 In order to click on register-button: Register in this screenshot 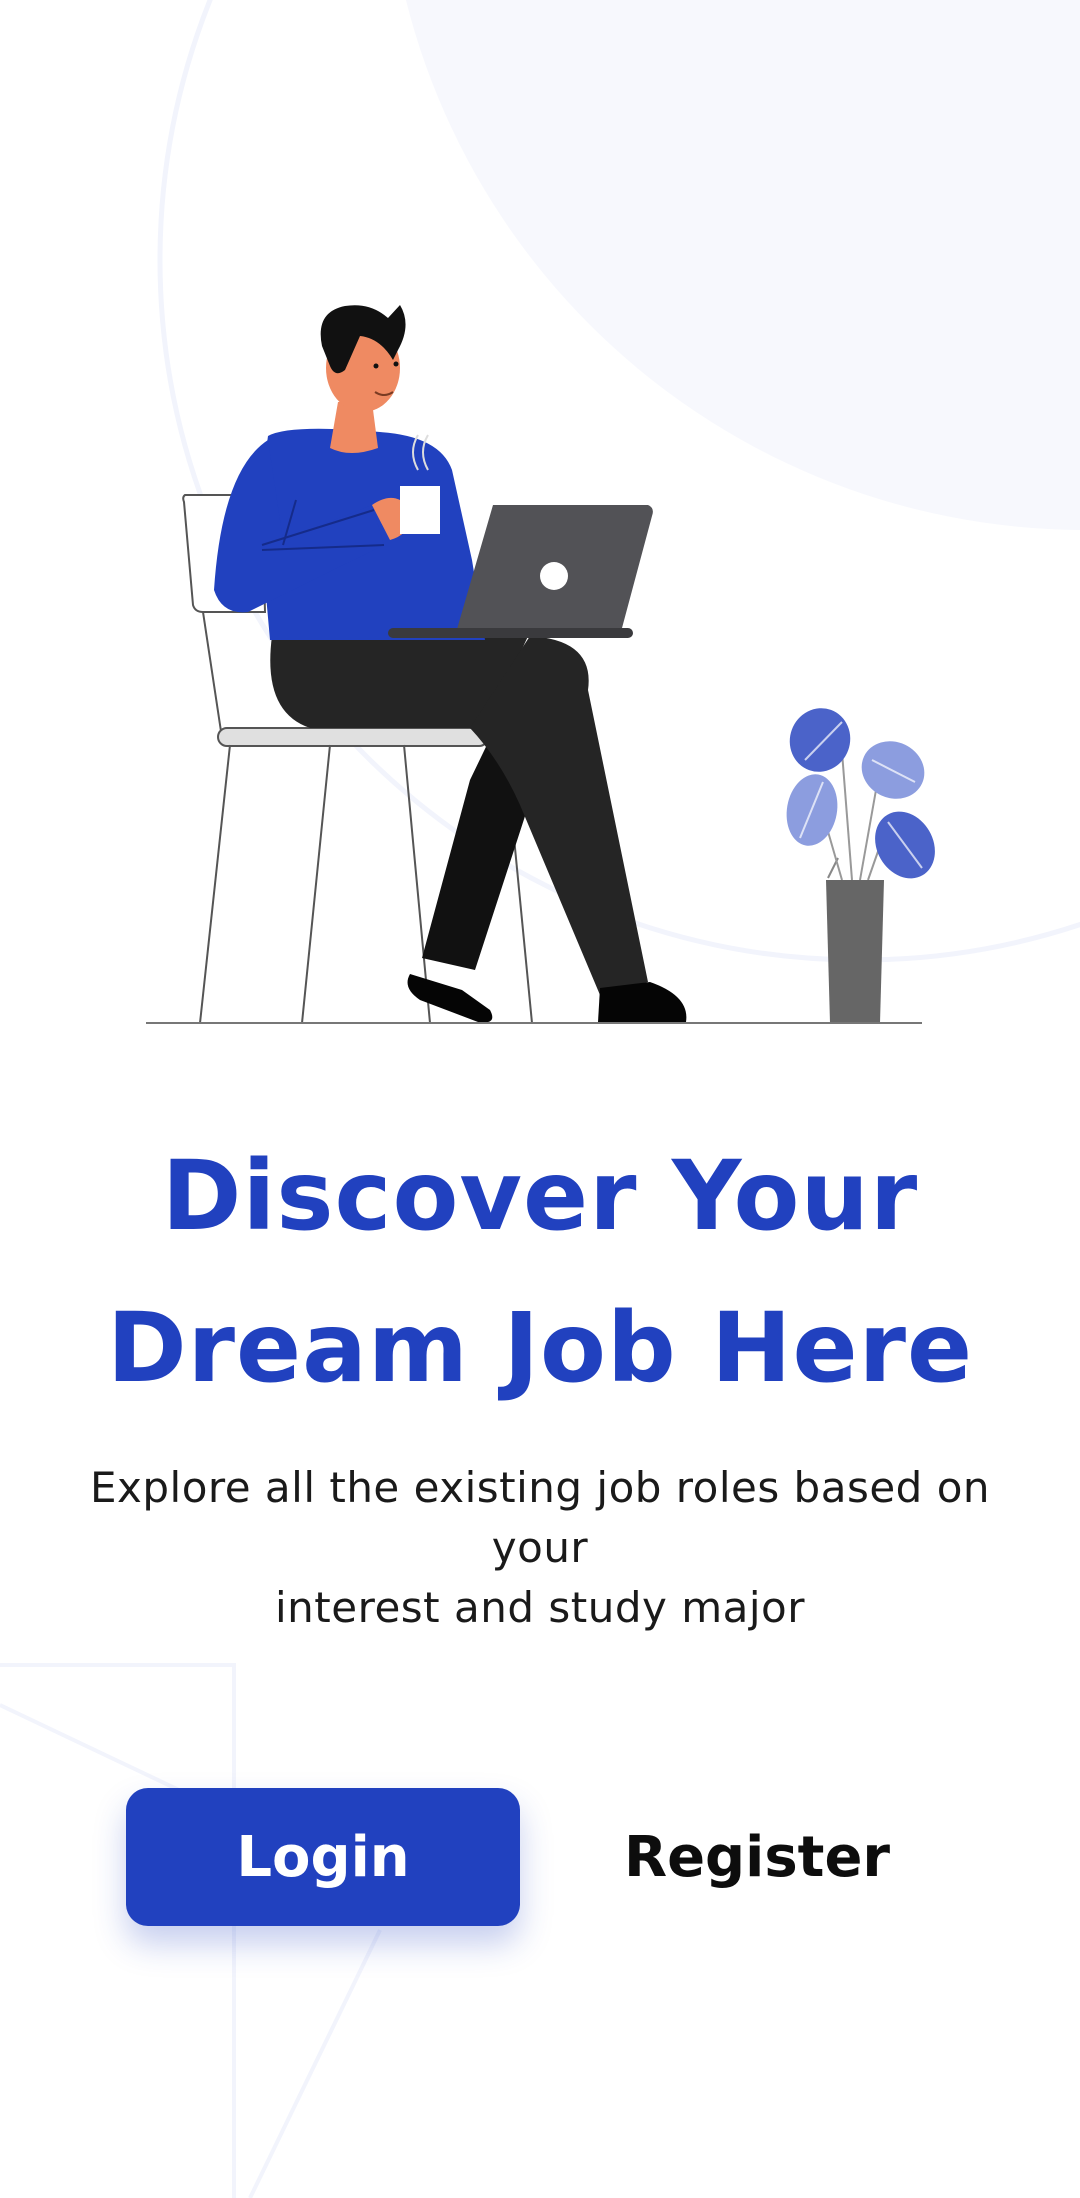, I will do `click(757, 1857)`.